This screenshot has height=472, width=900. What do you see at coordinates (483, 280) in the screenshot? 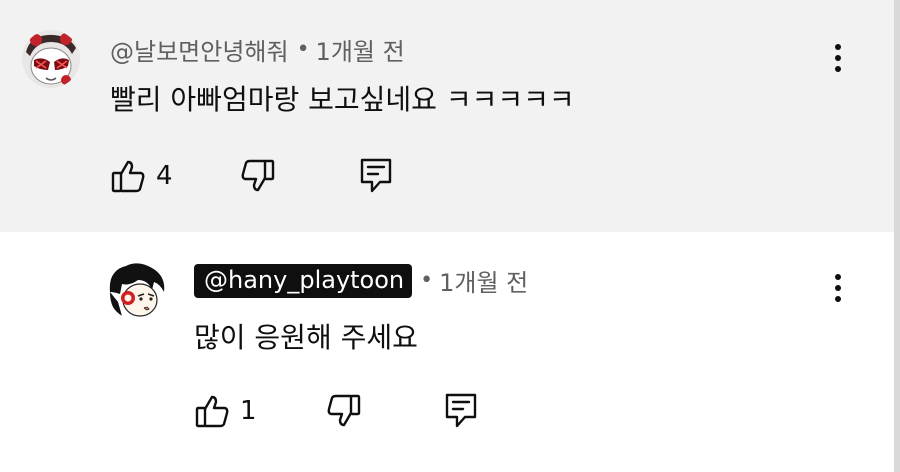
I see `reply-timestamp: 1개월 전` at bounding box center [483, 280].